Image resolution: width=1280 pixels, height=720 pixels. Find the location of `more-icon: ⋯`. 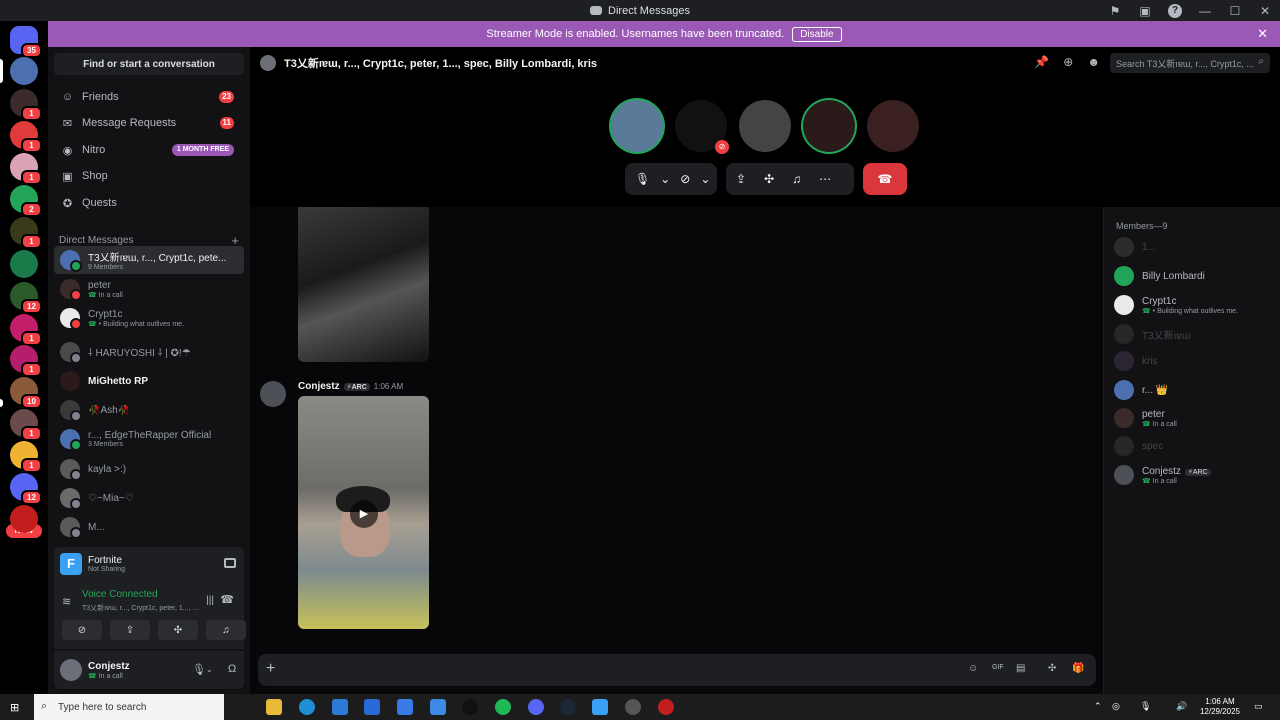

more-icon: ⋯ is located at coordinates (825, 179).